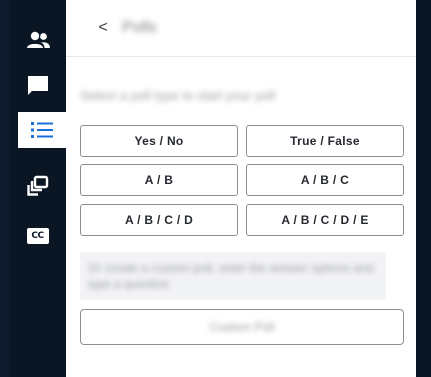  I want to click on sidebar-nav: CC, so click(37, 188).